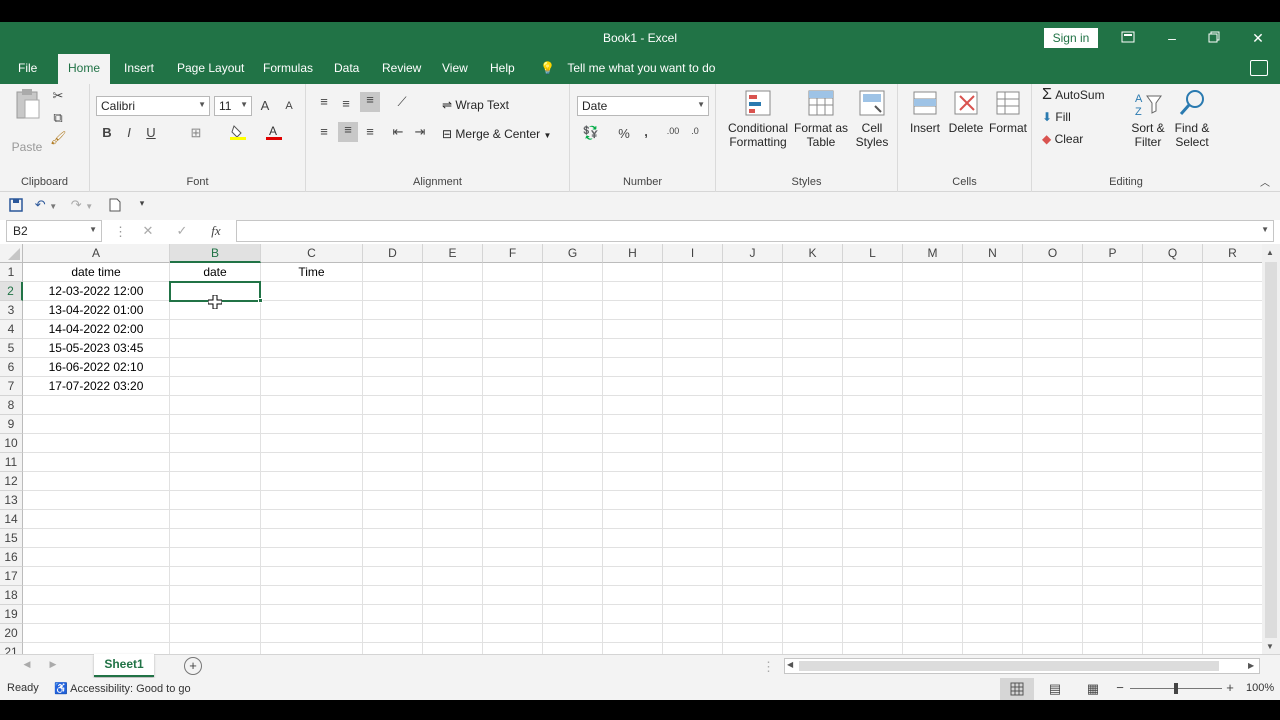  What do you see at coordinates (215, 519) in the screenshot?
I see `cell-b14` at bounding box center [215, 519].